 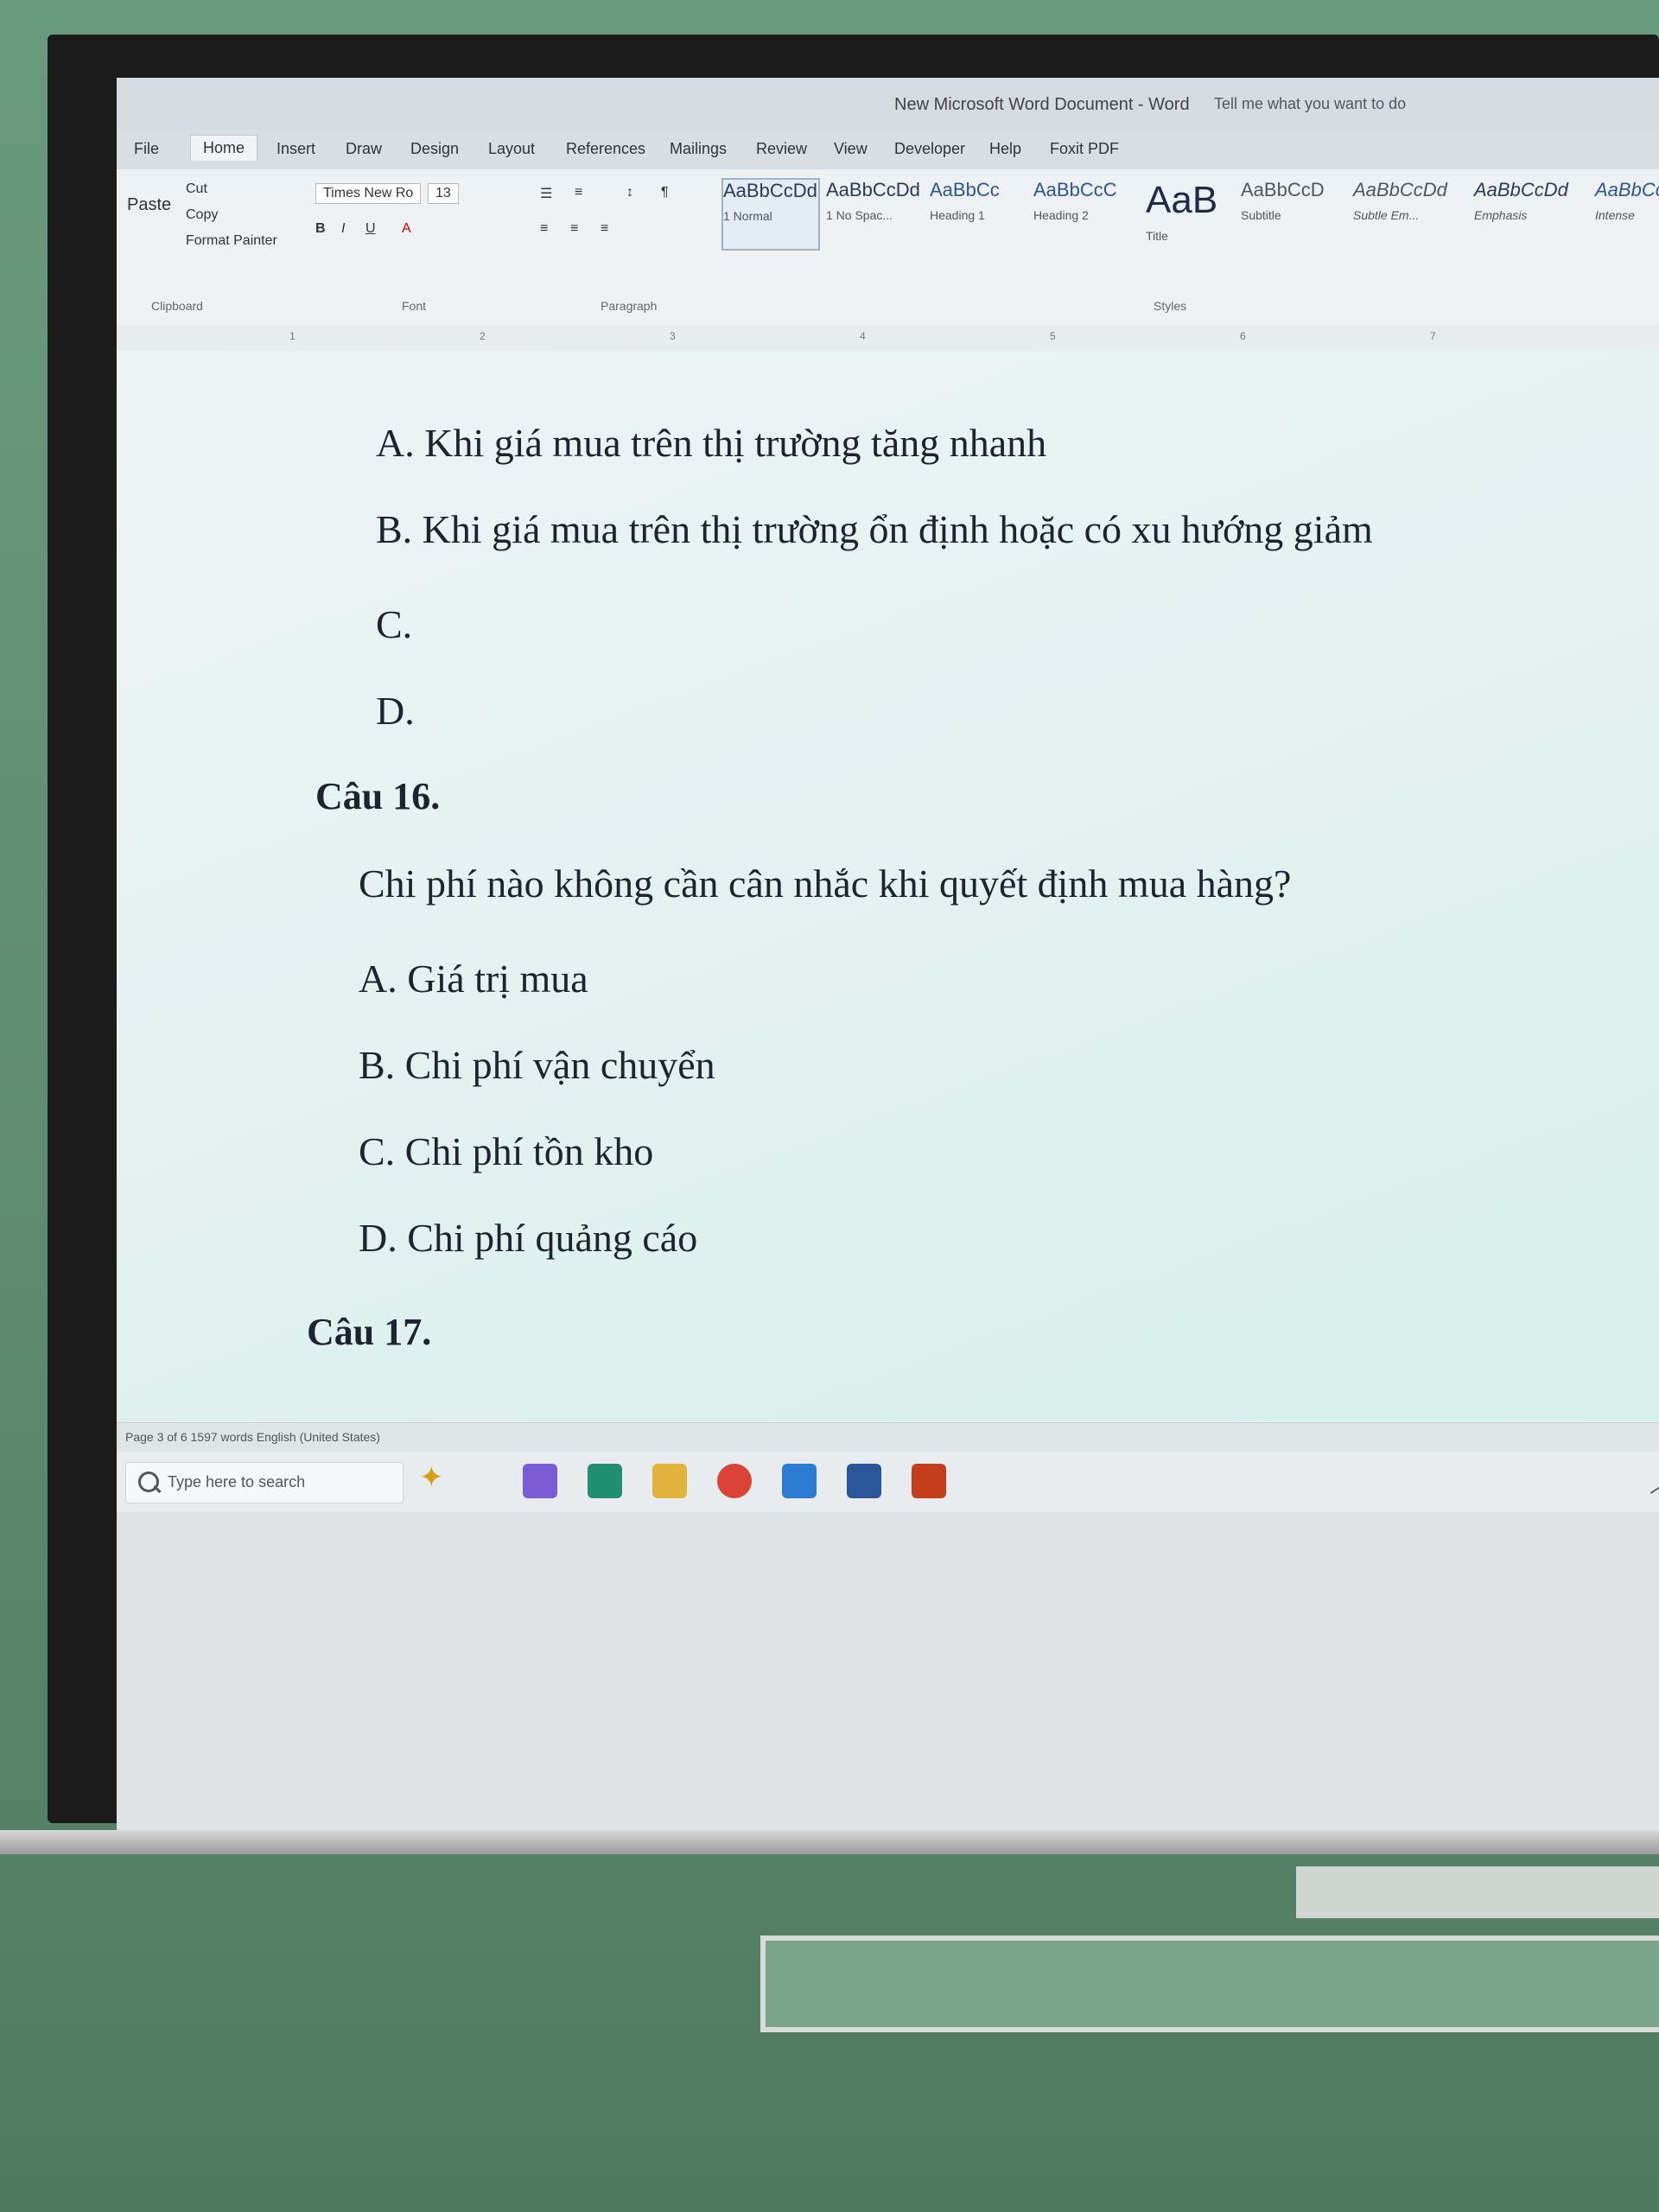 I want to click on word-icon, so click(x=864, y=1481).